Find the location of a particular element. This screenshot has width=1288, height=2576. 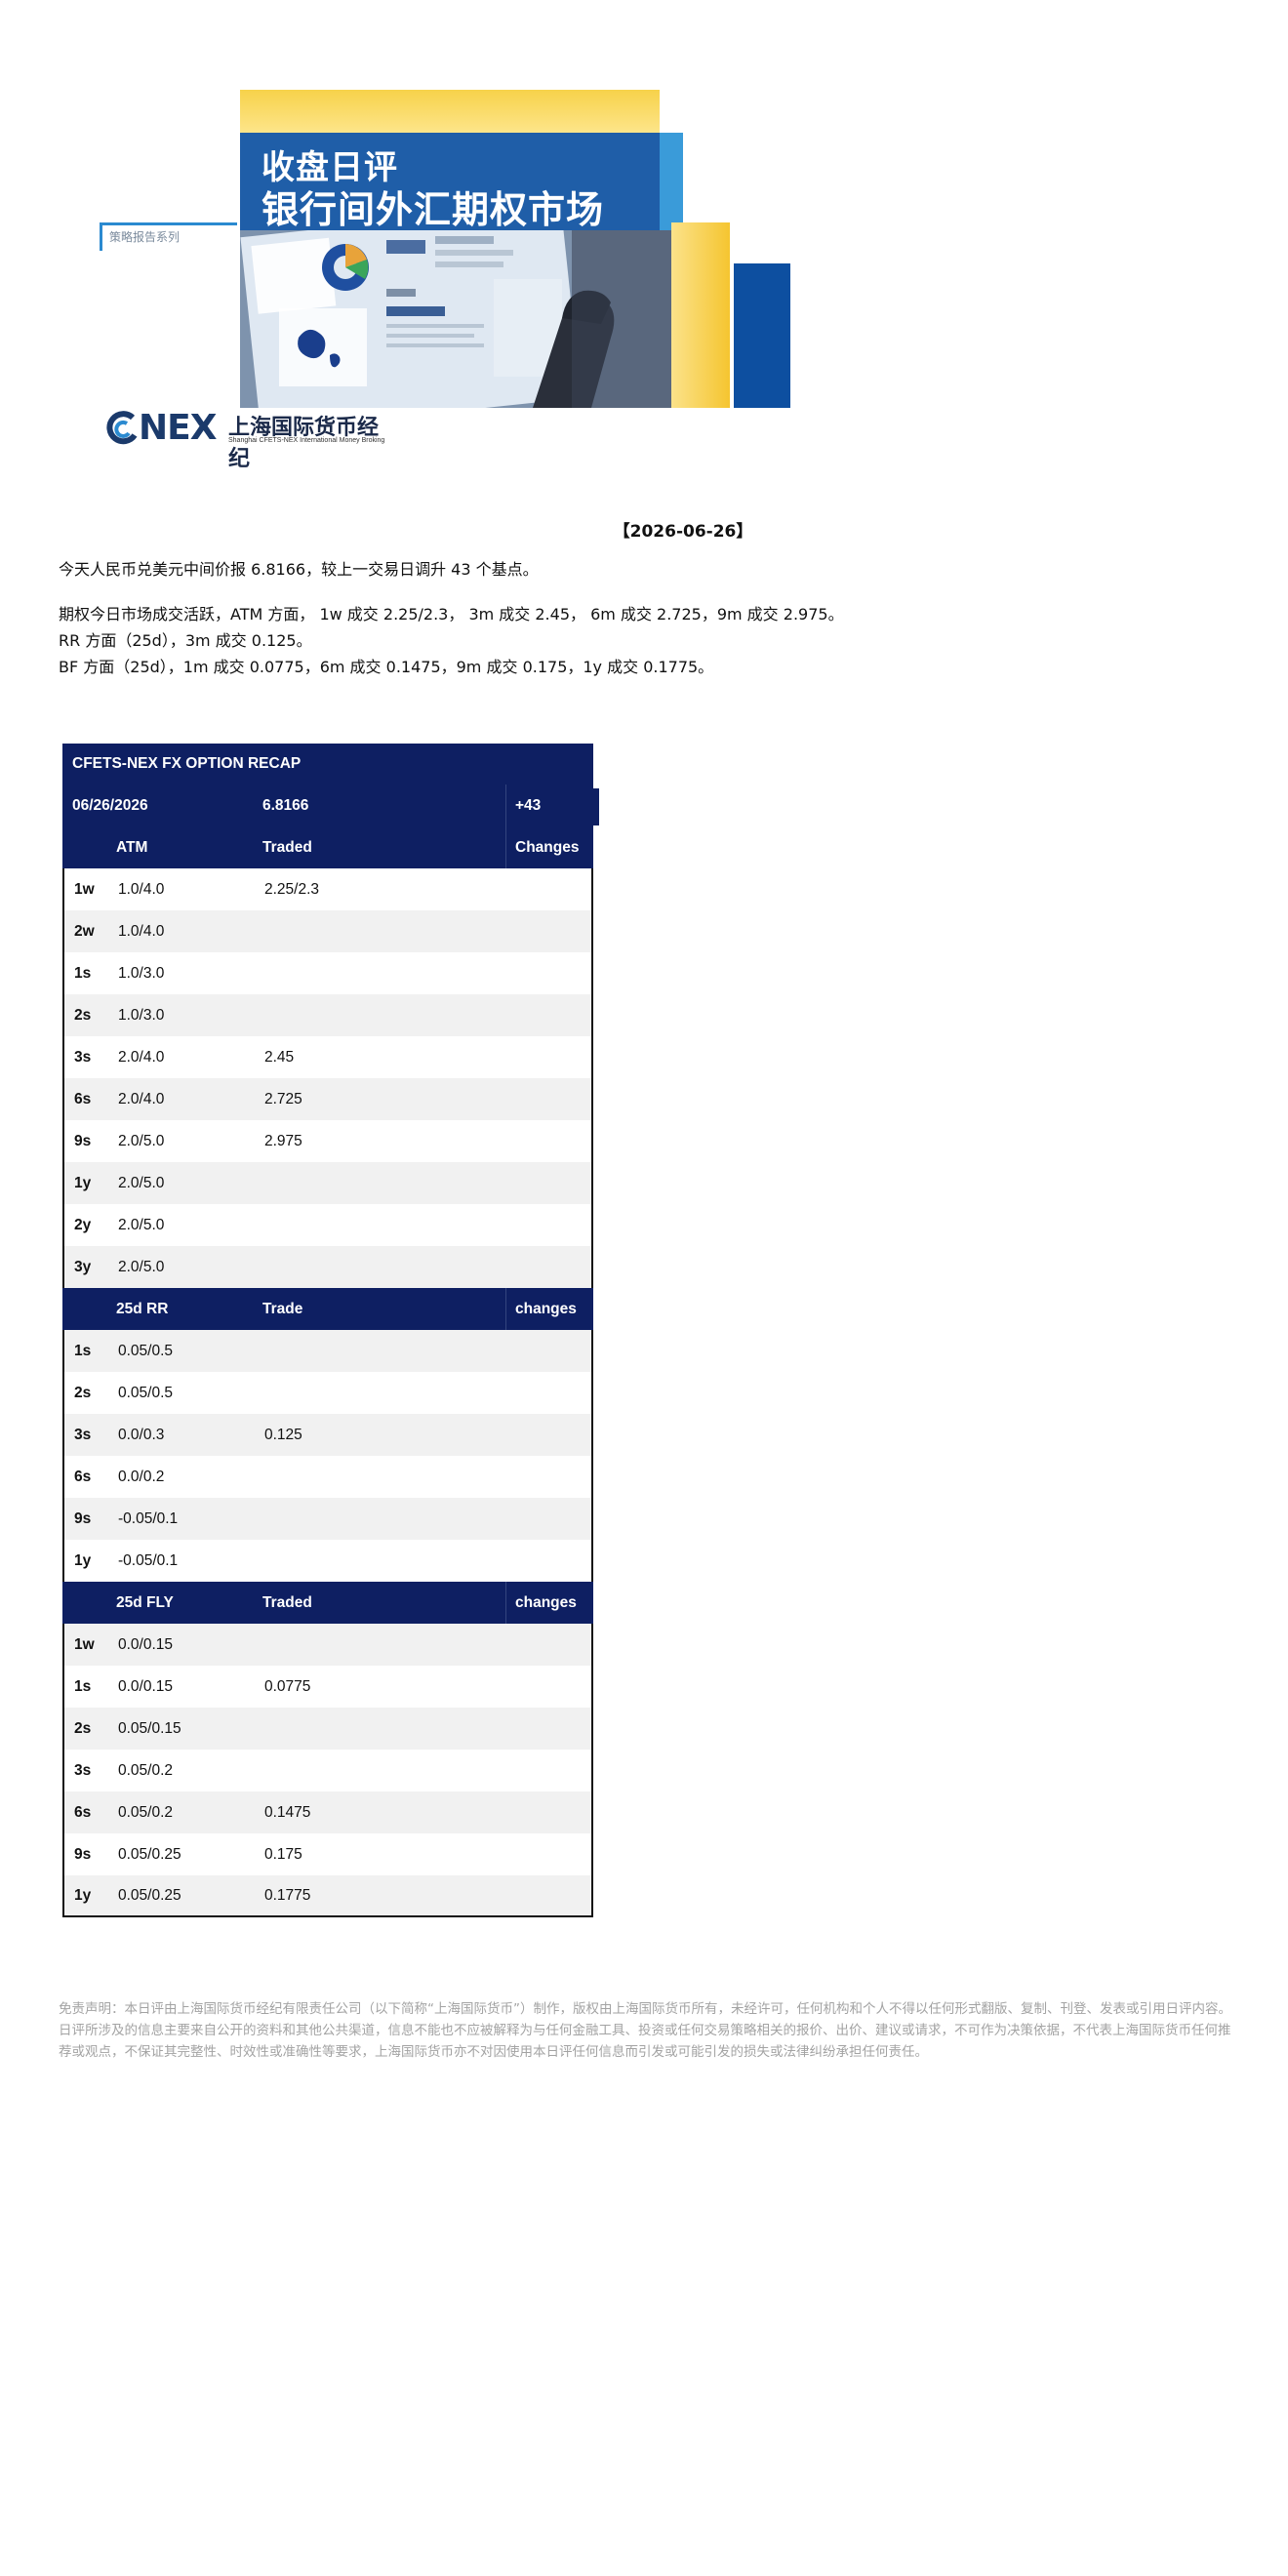

rr-paragraph: RR 方面（25d），3m 成交 0.125。 is located at coordinates (185, 640).